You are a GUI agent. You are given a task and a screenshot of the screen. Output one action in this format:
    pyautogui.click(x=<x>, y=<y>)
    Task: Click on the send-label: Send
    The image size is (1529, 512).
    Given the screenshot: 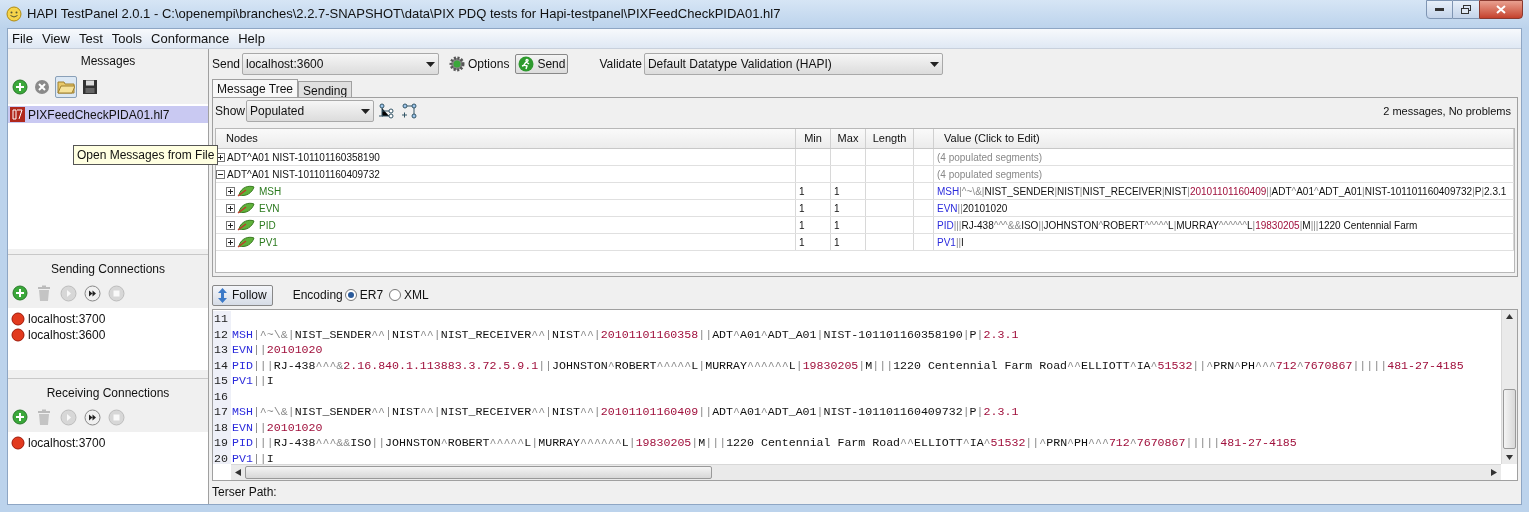 What is the action you would take?
    pyautogui.click(x=226, y=64)
    